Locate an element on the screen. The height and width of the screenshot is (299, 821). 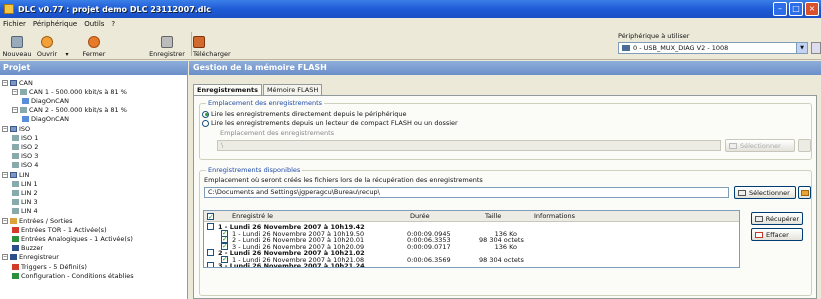
tree-node: Triggers - 5 Défini(s) is located at coordinates (49, 266).